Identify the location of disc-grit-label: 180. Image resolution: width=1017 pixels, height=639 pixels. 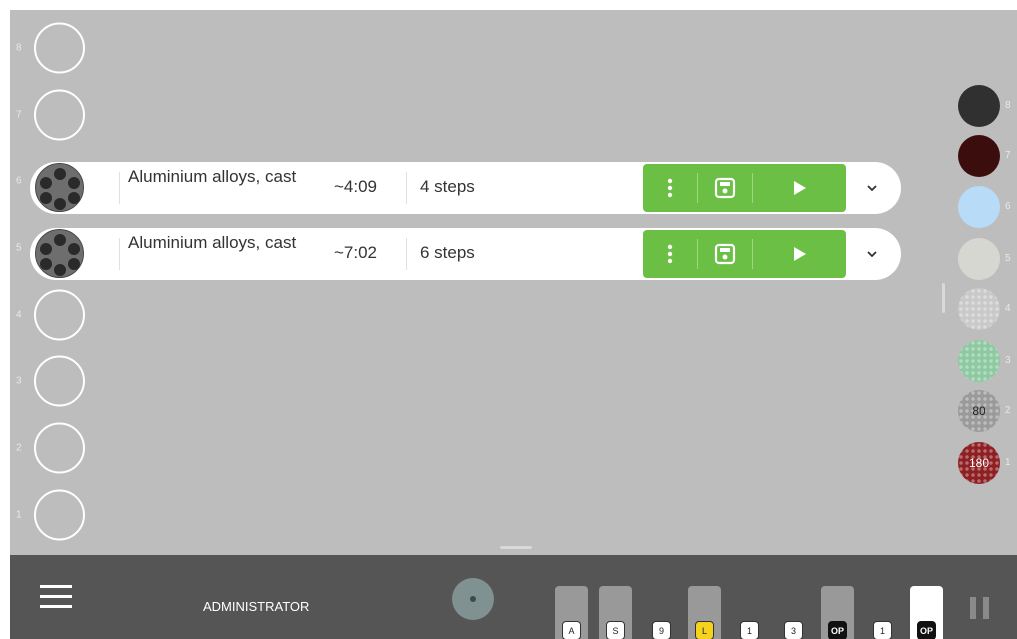
(979, 463).